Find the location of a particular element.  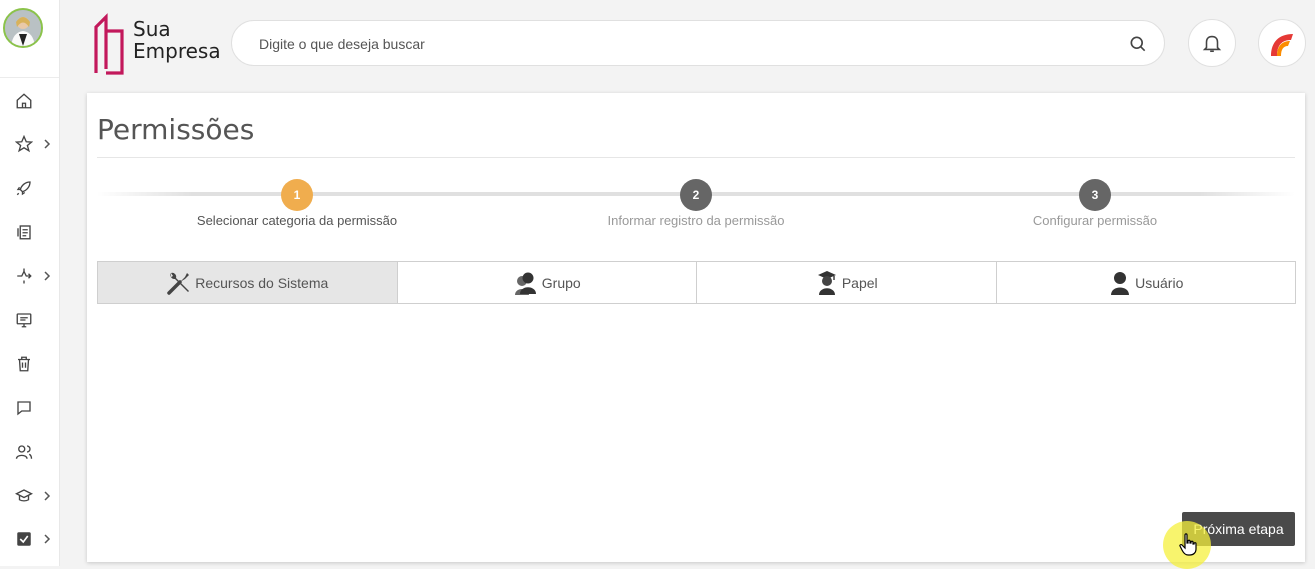

tab-system-resources: Recursos do Sistema is located at coordinates (247, 282).